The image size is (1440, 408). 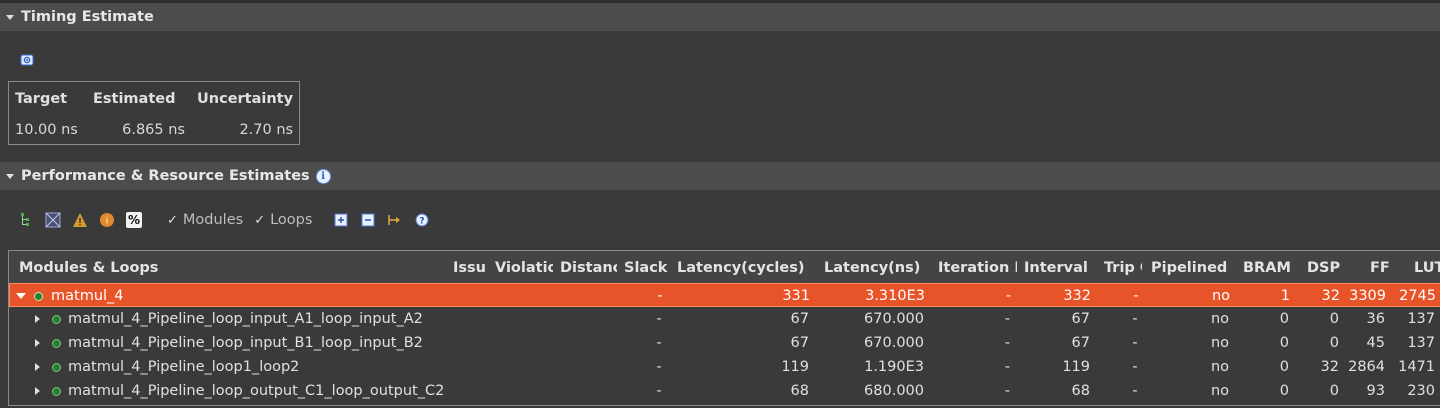 I want to click on modules-checkbox: ✓ Modules, so click(x=205, y=220).